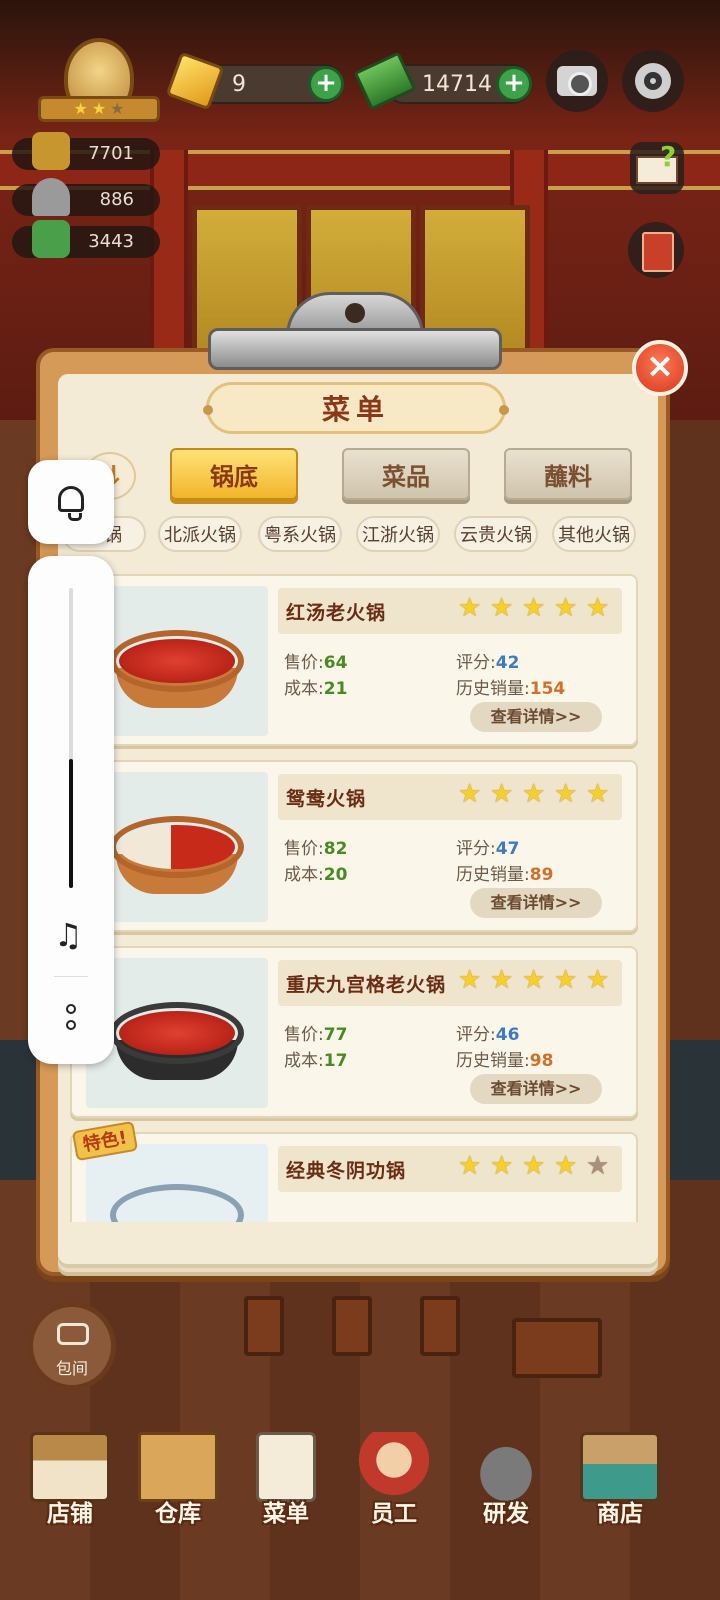 The height and width of the screenshot is (1600, 720). Describe the element at coordinates (336, 613) in the screenshot. I see `dish-name: 红汤老火锅` at that location.